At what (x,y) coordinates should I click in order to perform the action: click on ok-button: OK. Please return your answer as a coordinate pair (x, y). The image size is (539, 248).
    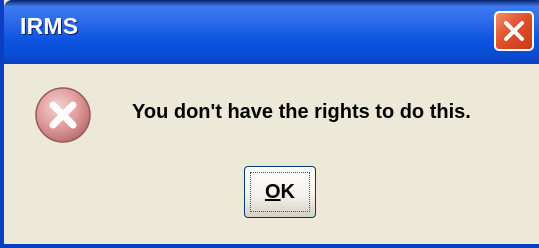
    Looking at the image, I should click on (280, 192).